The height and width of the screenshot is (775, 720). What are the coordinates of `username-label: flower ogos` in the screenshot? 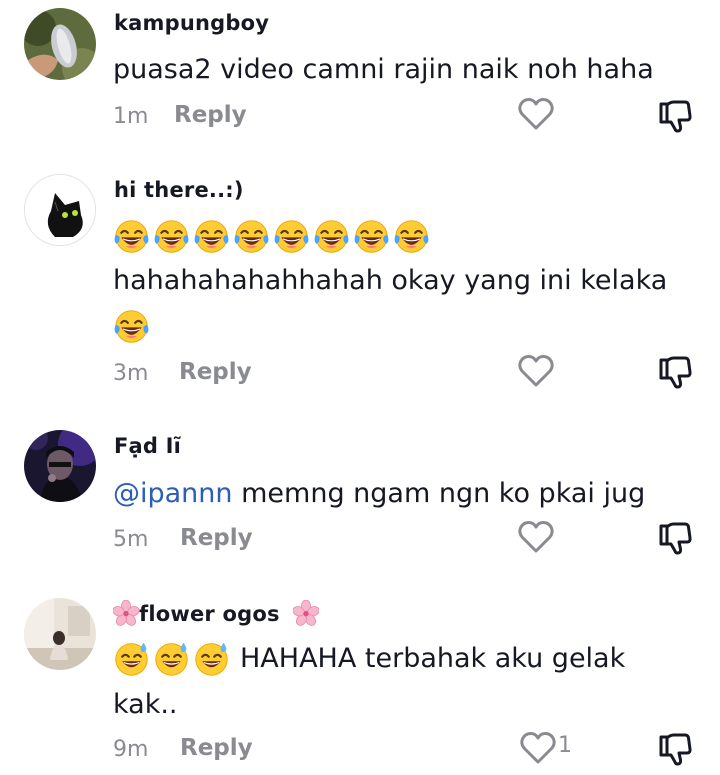 It's located at (209, 614).